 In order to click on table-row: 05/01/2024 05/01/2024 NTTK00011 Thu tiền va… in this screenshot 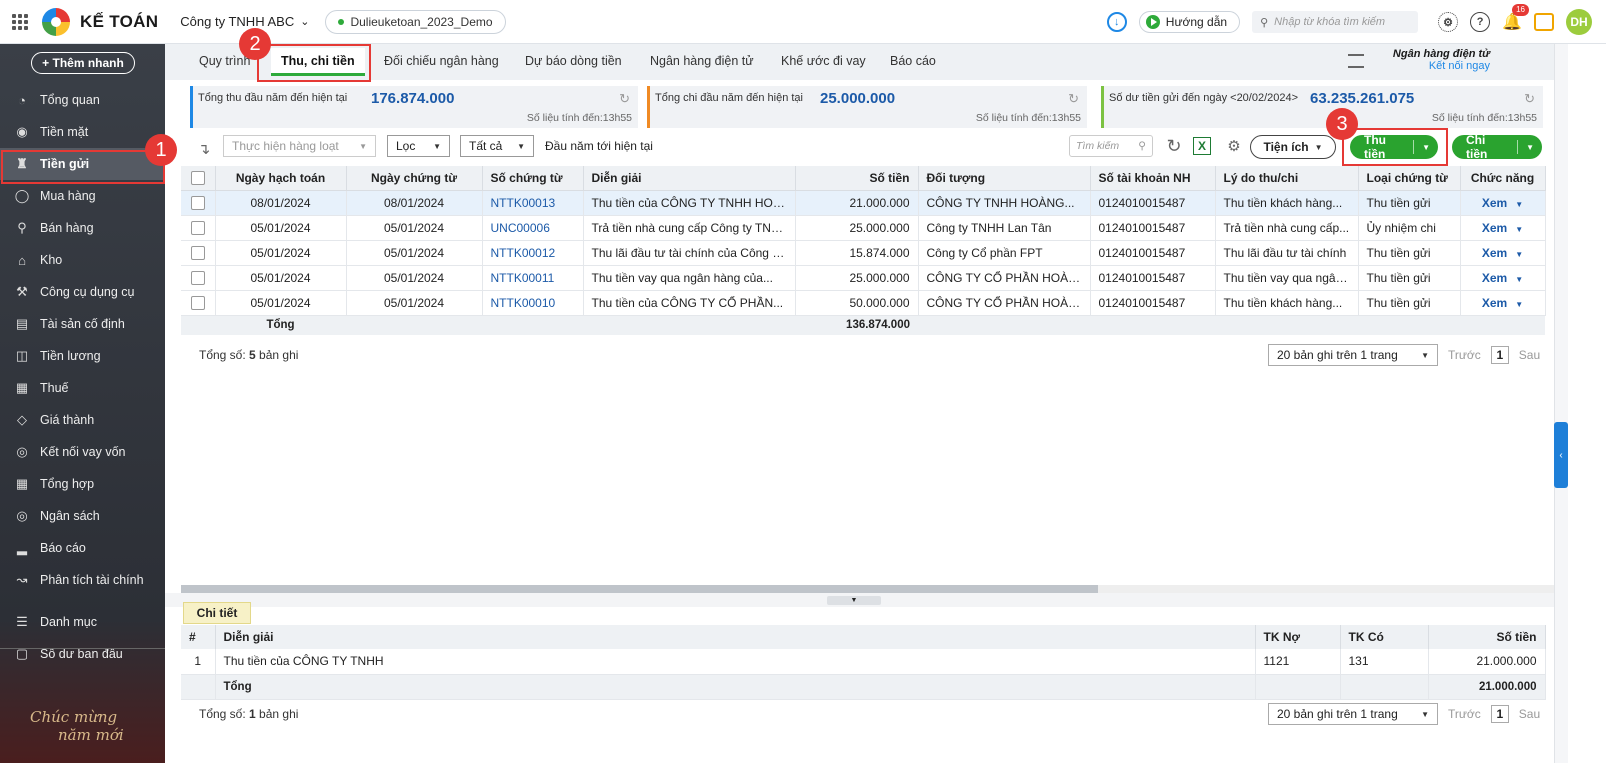, I will do `click(863, 278)`.